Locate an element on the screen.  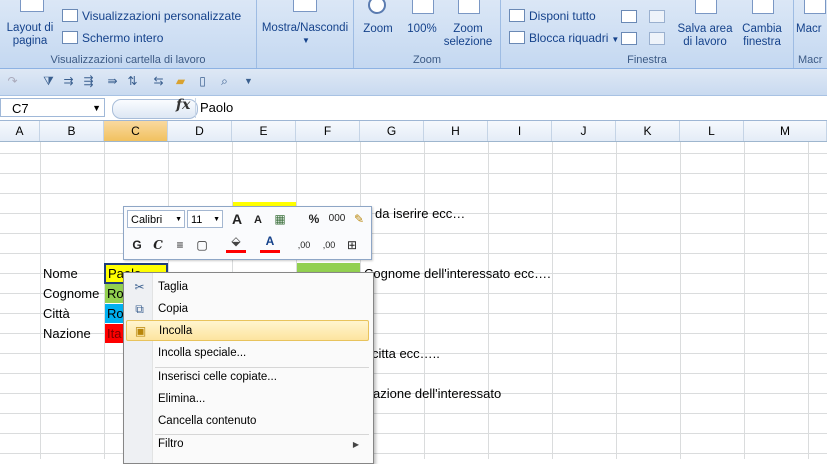
zoom-button: Zoom is located at coordinates (378, 25).